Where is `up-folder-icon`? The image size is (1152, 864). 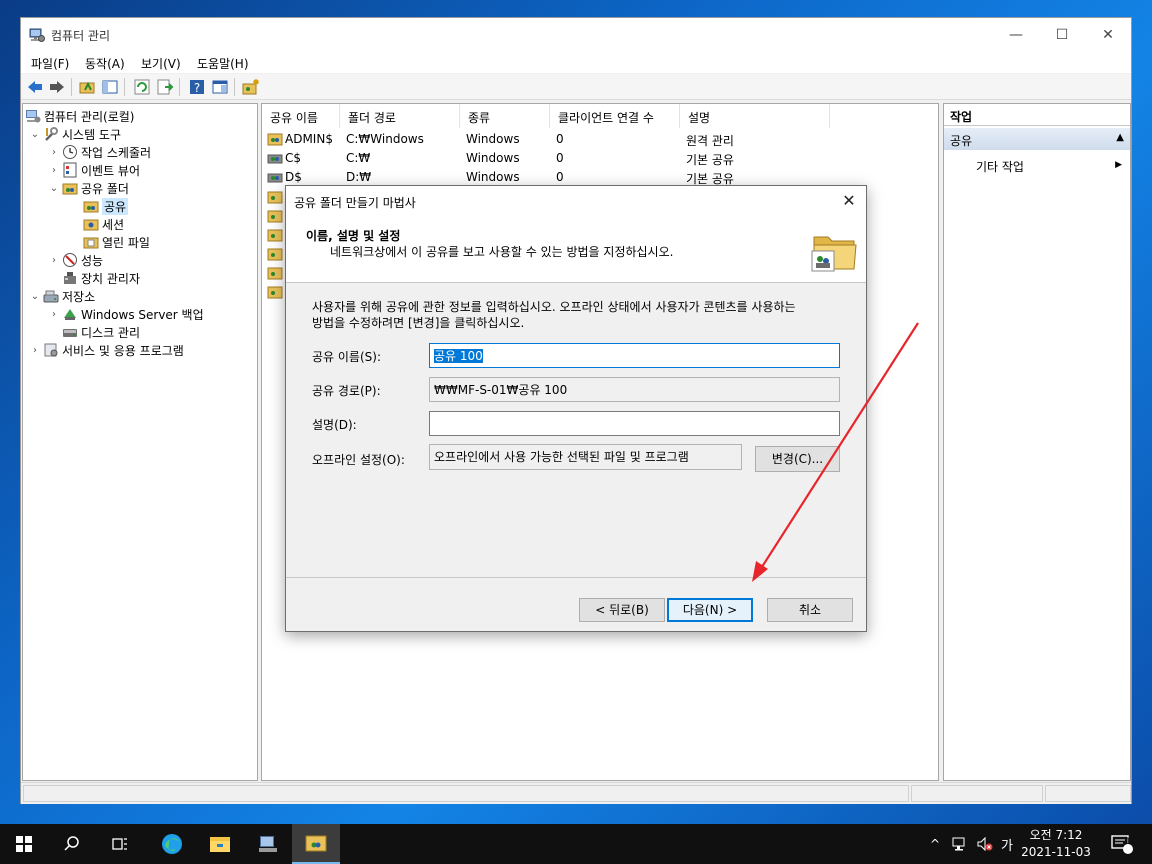 up-folder-icon is located at coordinates (87, 87).